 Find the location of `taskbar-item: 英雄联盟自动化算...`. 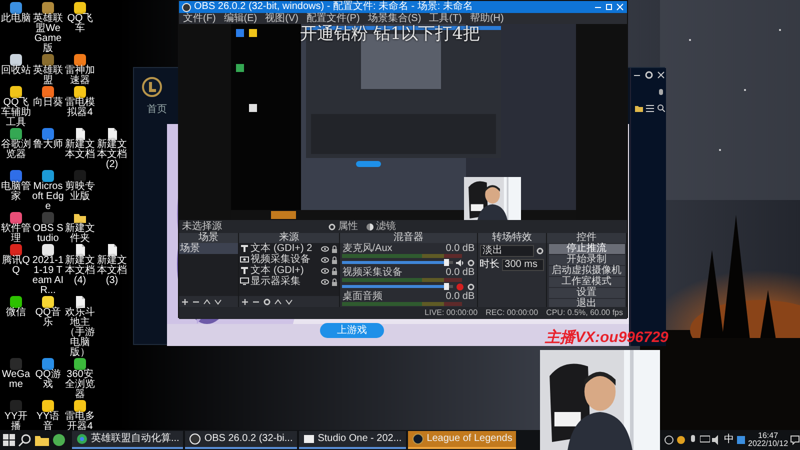

taskbar-item: 英雄联盟自动化算... is located at coordinates (128, 440).